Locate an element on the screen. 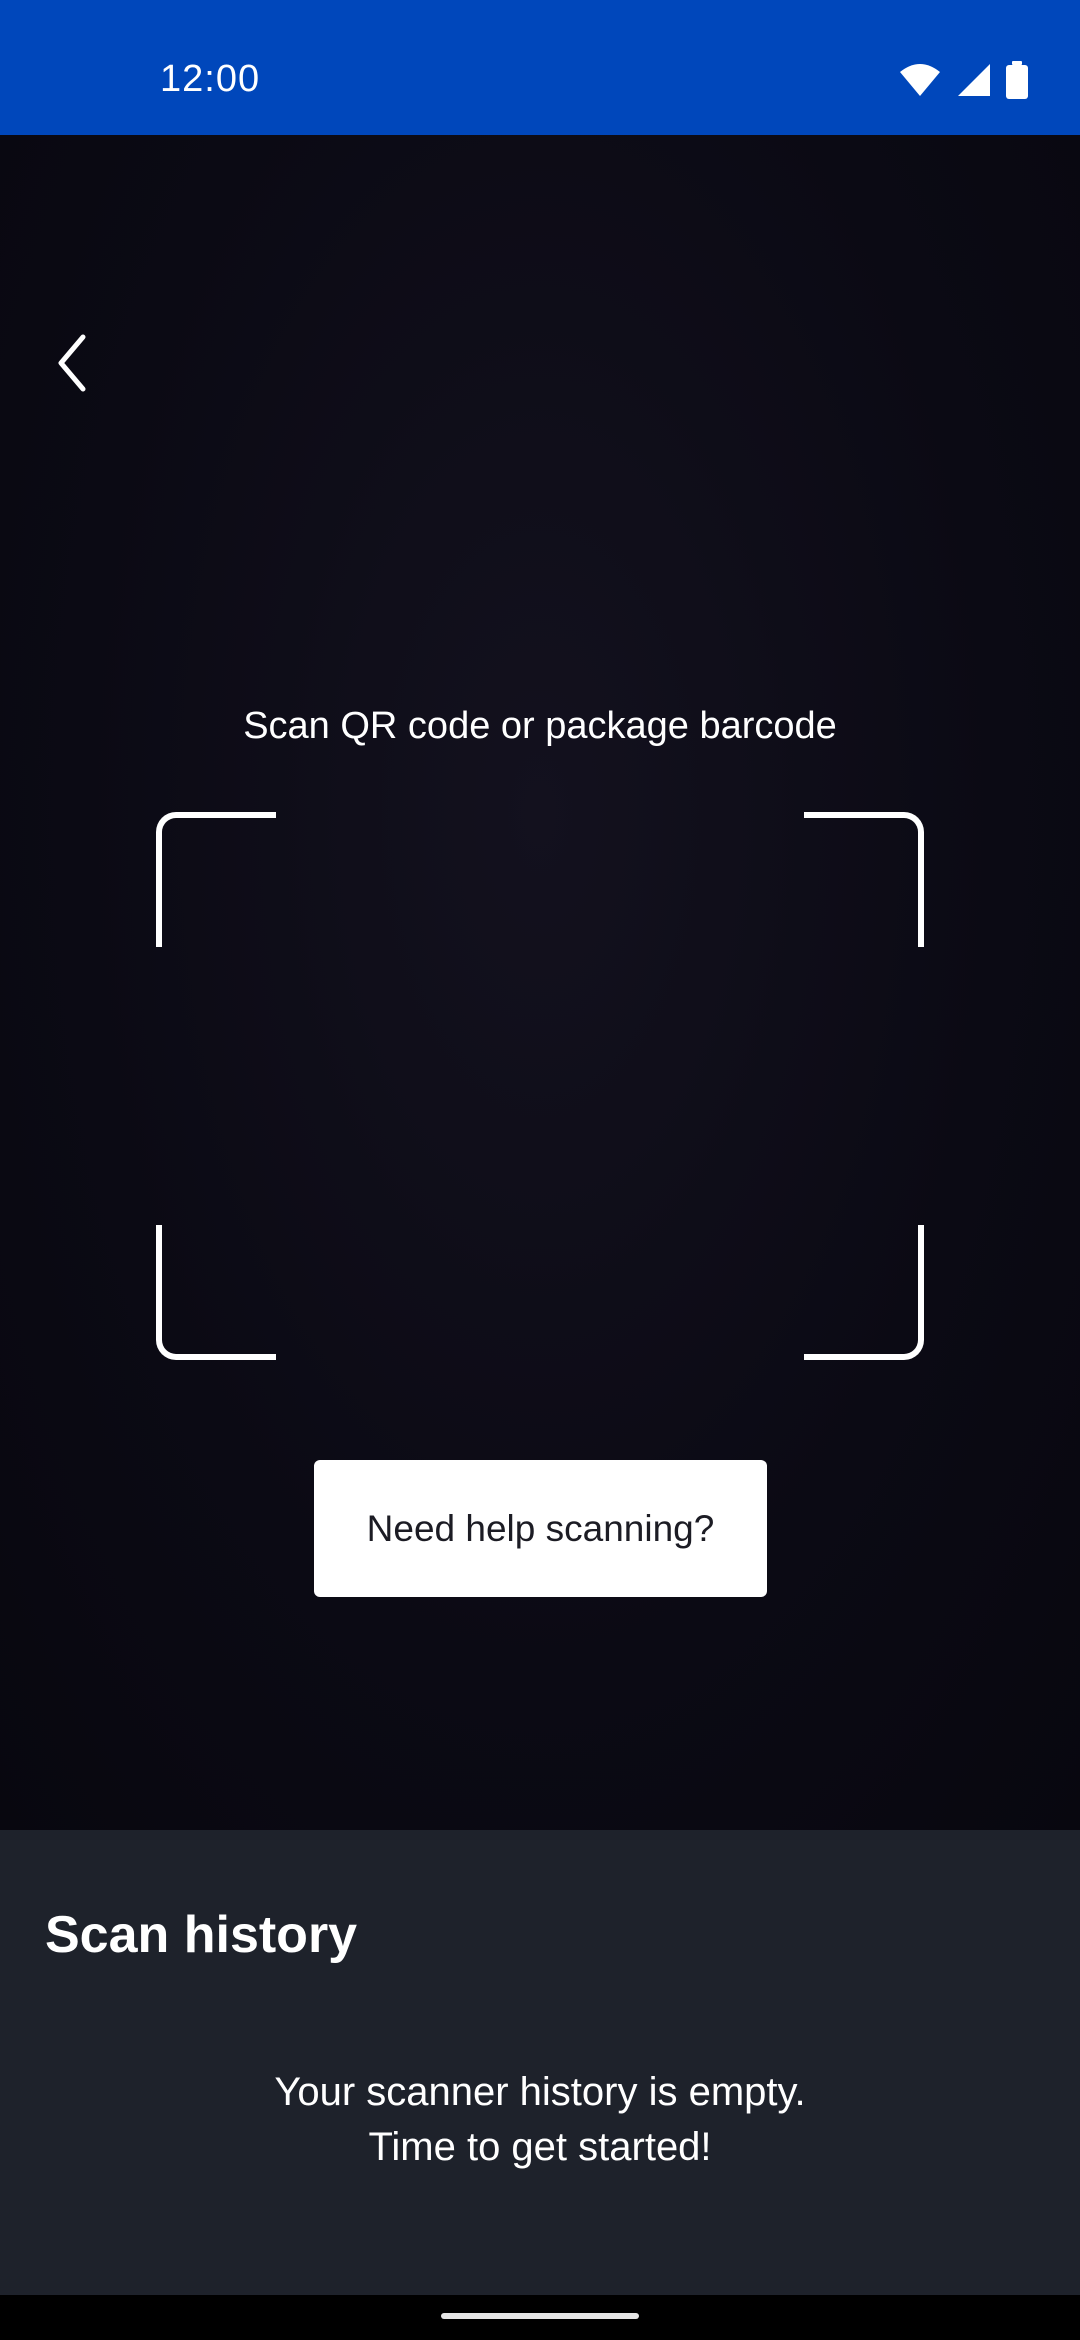 The image size is (1080, 2340). scan-history-title: Scan history is located at coordinates (201, 1935).